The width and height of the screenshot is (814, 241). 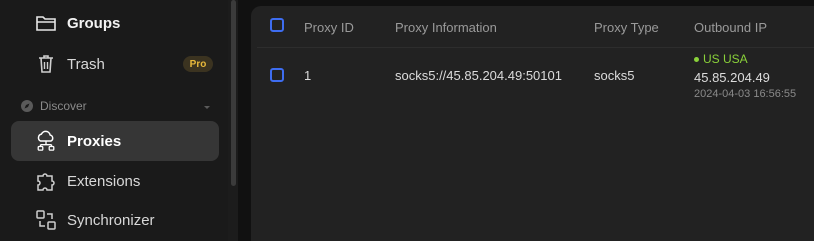 What do you see at coordinates (745, 94) in the screenshot?
I see `outbound-timestamp: 2024-04-03 16:56:55` at bounding box center [745, 94].